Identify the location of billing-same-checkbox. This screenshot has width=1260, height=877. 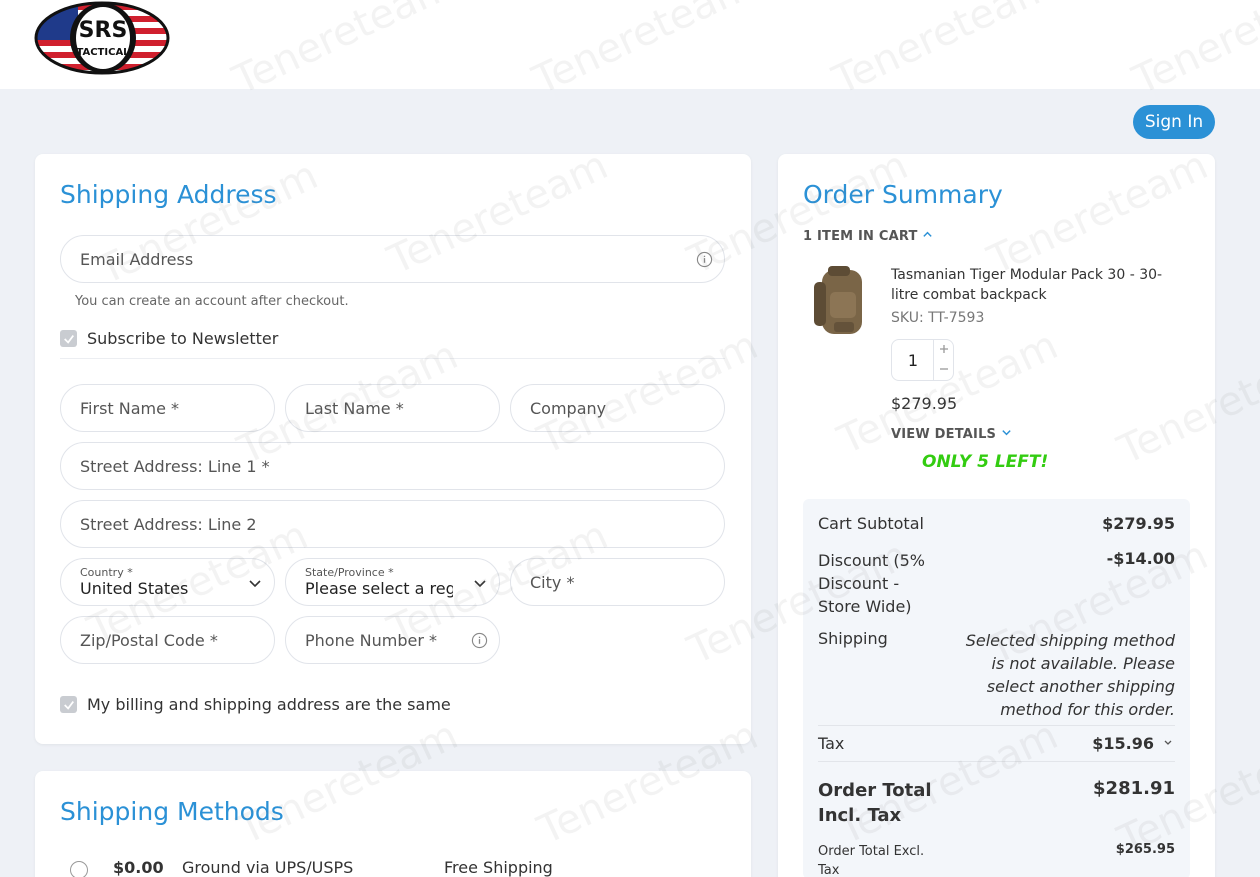
(68, 704).